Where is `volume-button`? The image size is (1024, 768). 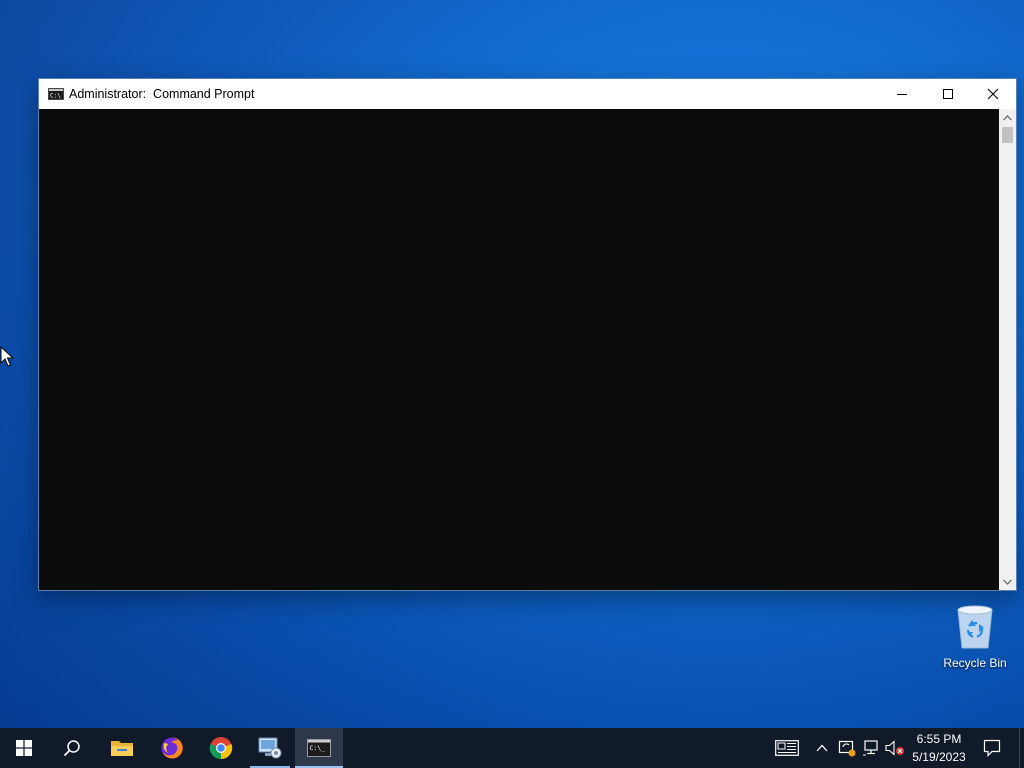
volume-button is located at coordinates (895, 748).